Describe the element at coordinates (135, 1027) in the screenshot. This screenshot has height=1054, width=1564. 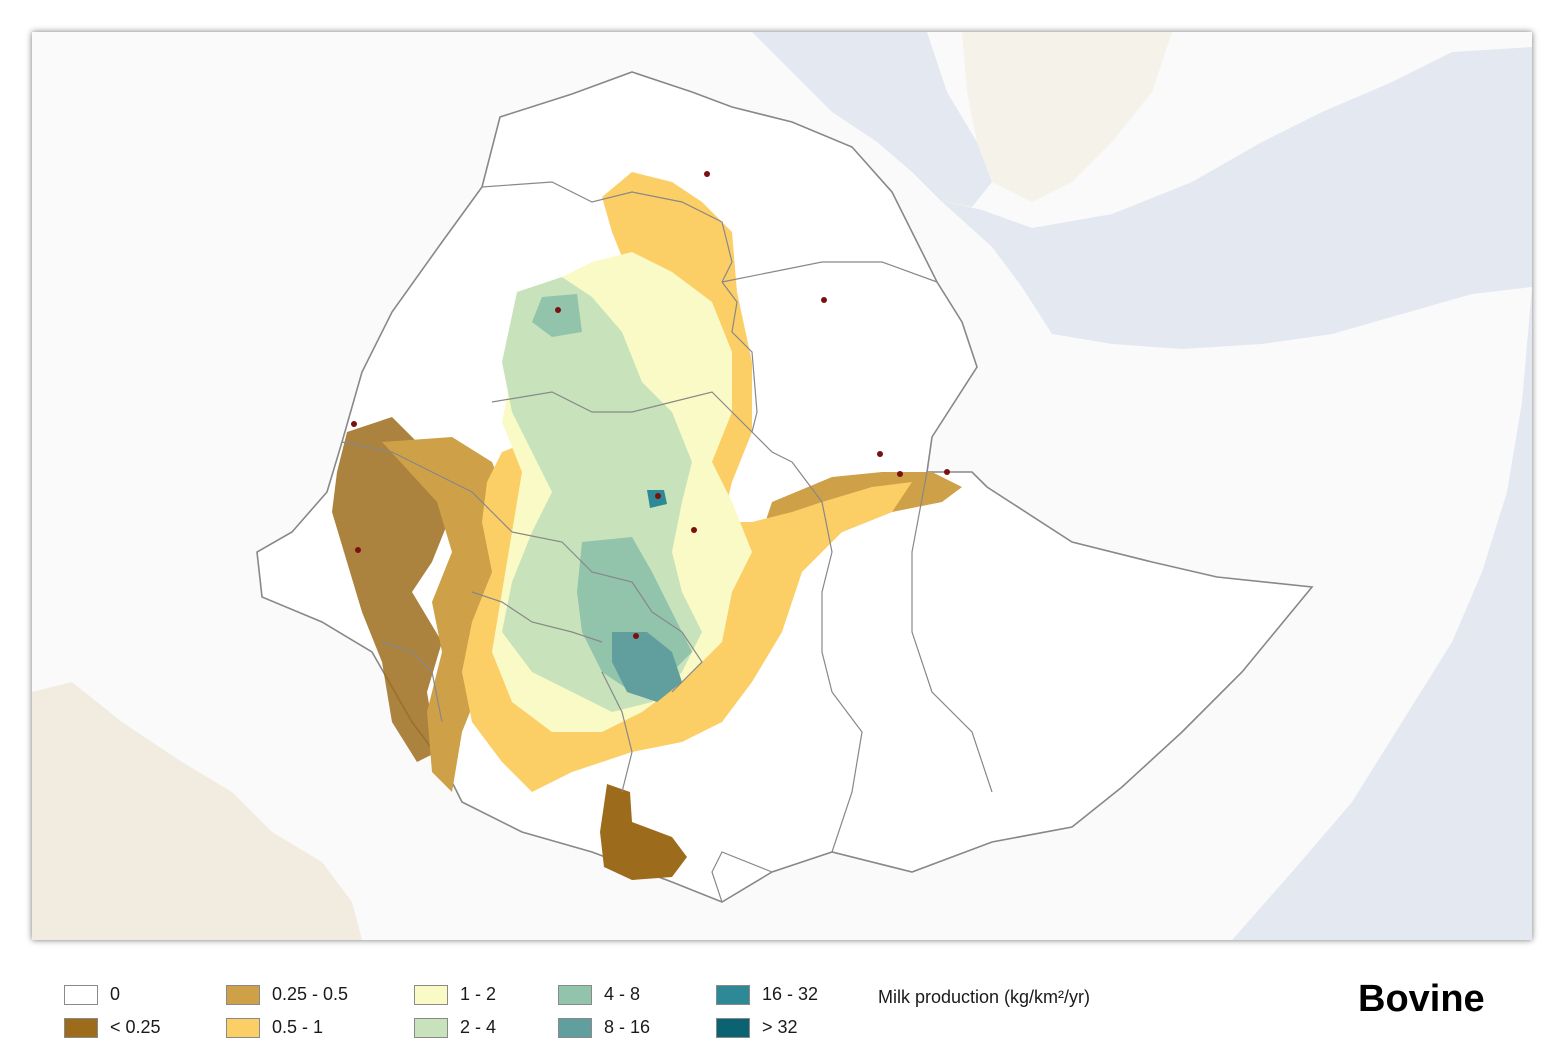
I see `legend-label: < 0.25` at that location.